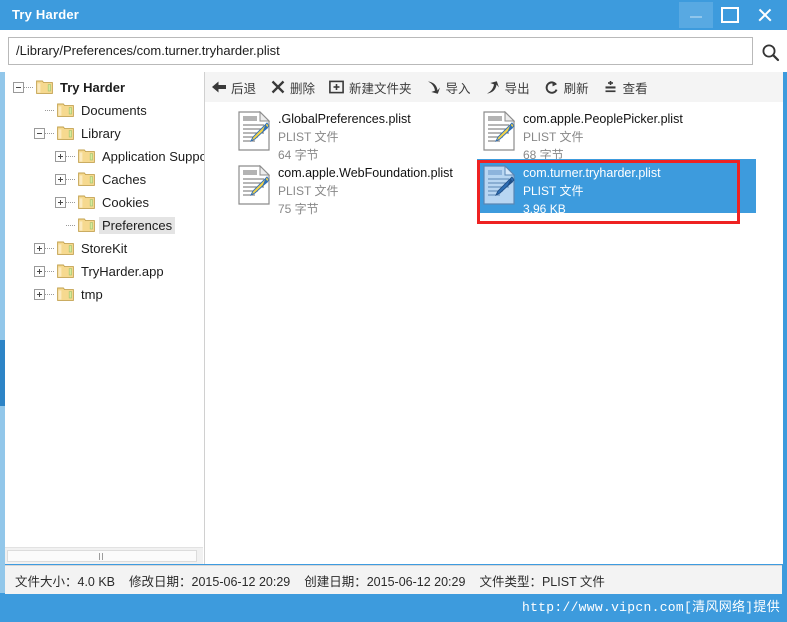 The image size is (787, 622). I want to click on tree-item-tmp: tmp, so click(70, 294).